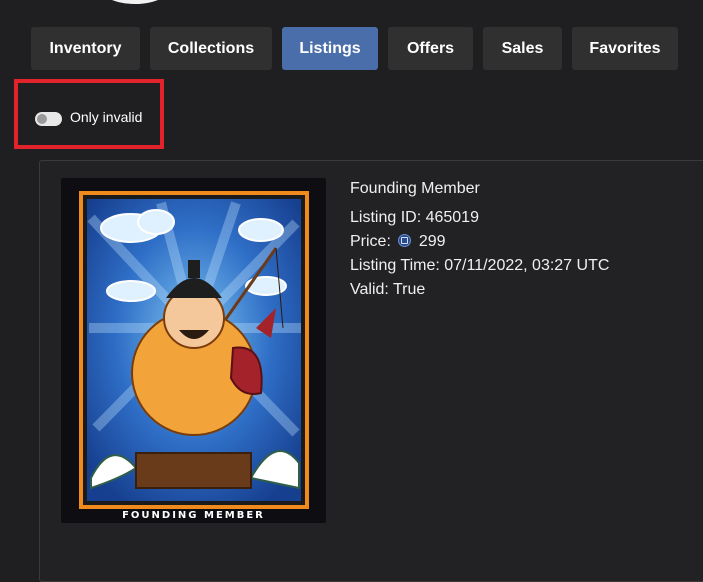 The image size is (703, 582). What do you see at coordinates (135, 2) in the screenshot?
I see `profile-avatar` at bounding box center [135, 2].